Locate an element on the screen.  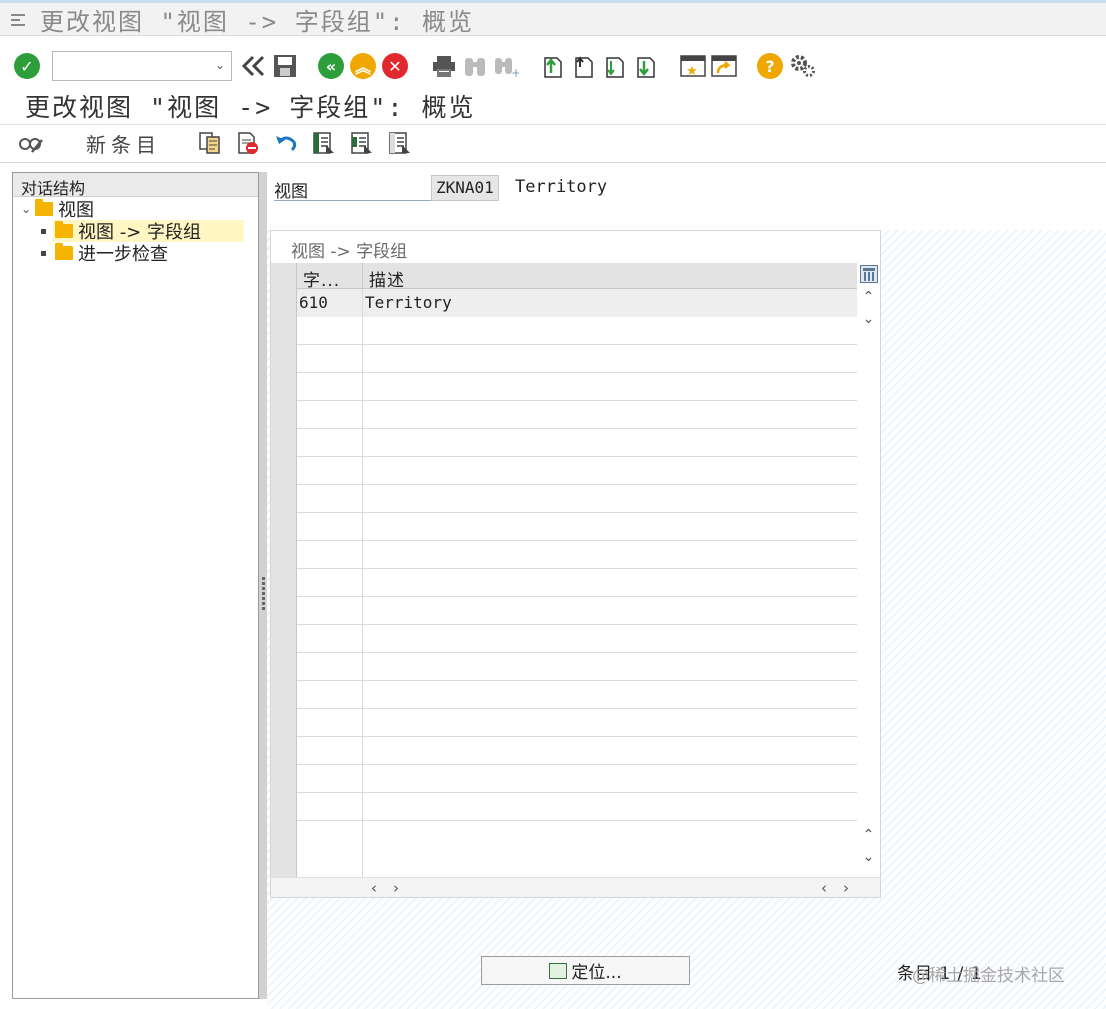
command-field: ⌄ is located at coordinates (142, 66).